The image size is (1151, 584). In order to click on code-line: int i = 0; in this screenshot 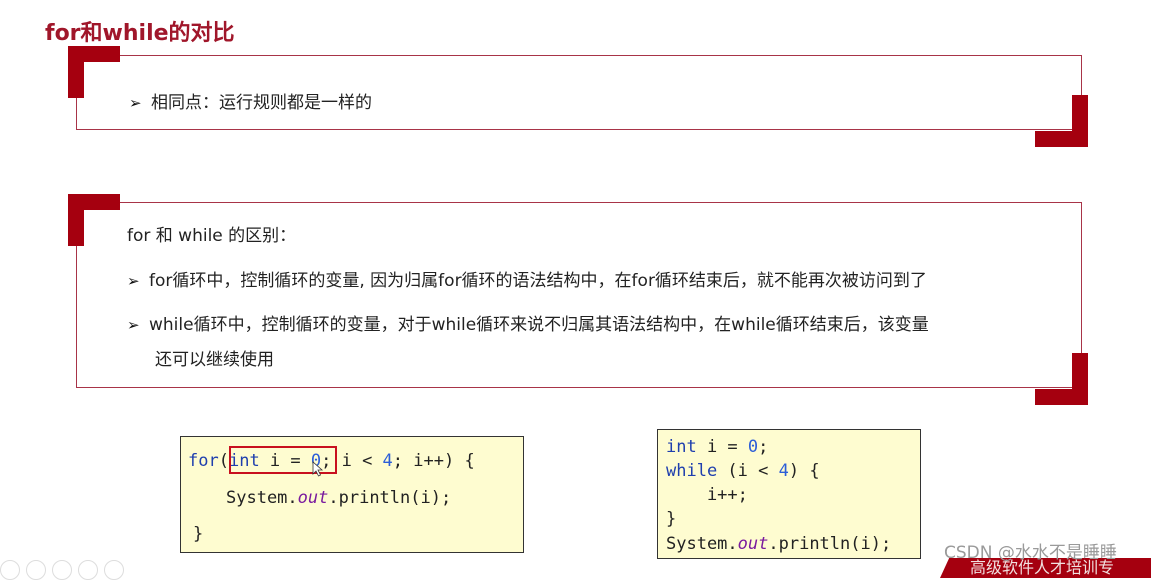, I will do `click(717, 447)`.